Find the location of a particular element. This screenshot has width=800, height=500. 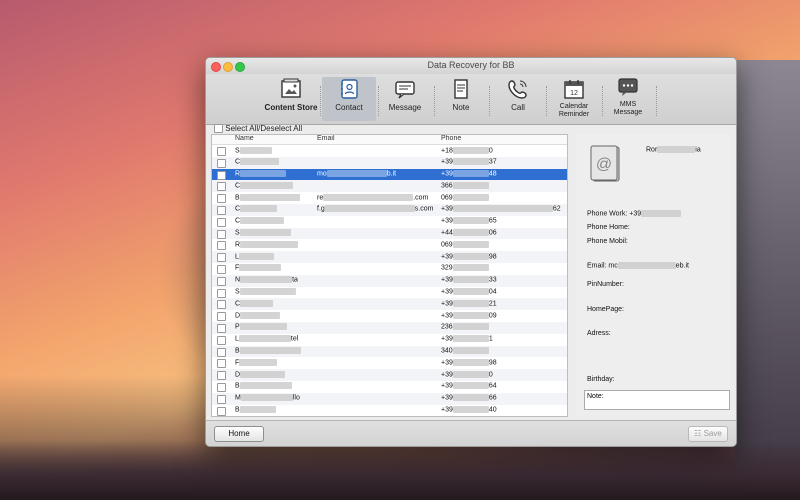

detail-adress-label: Adress: is located at coordinates (599, 333).